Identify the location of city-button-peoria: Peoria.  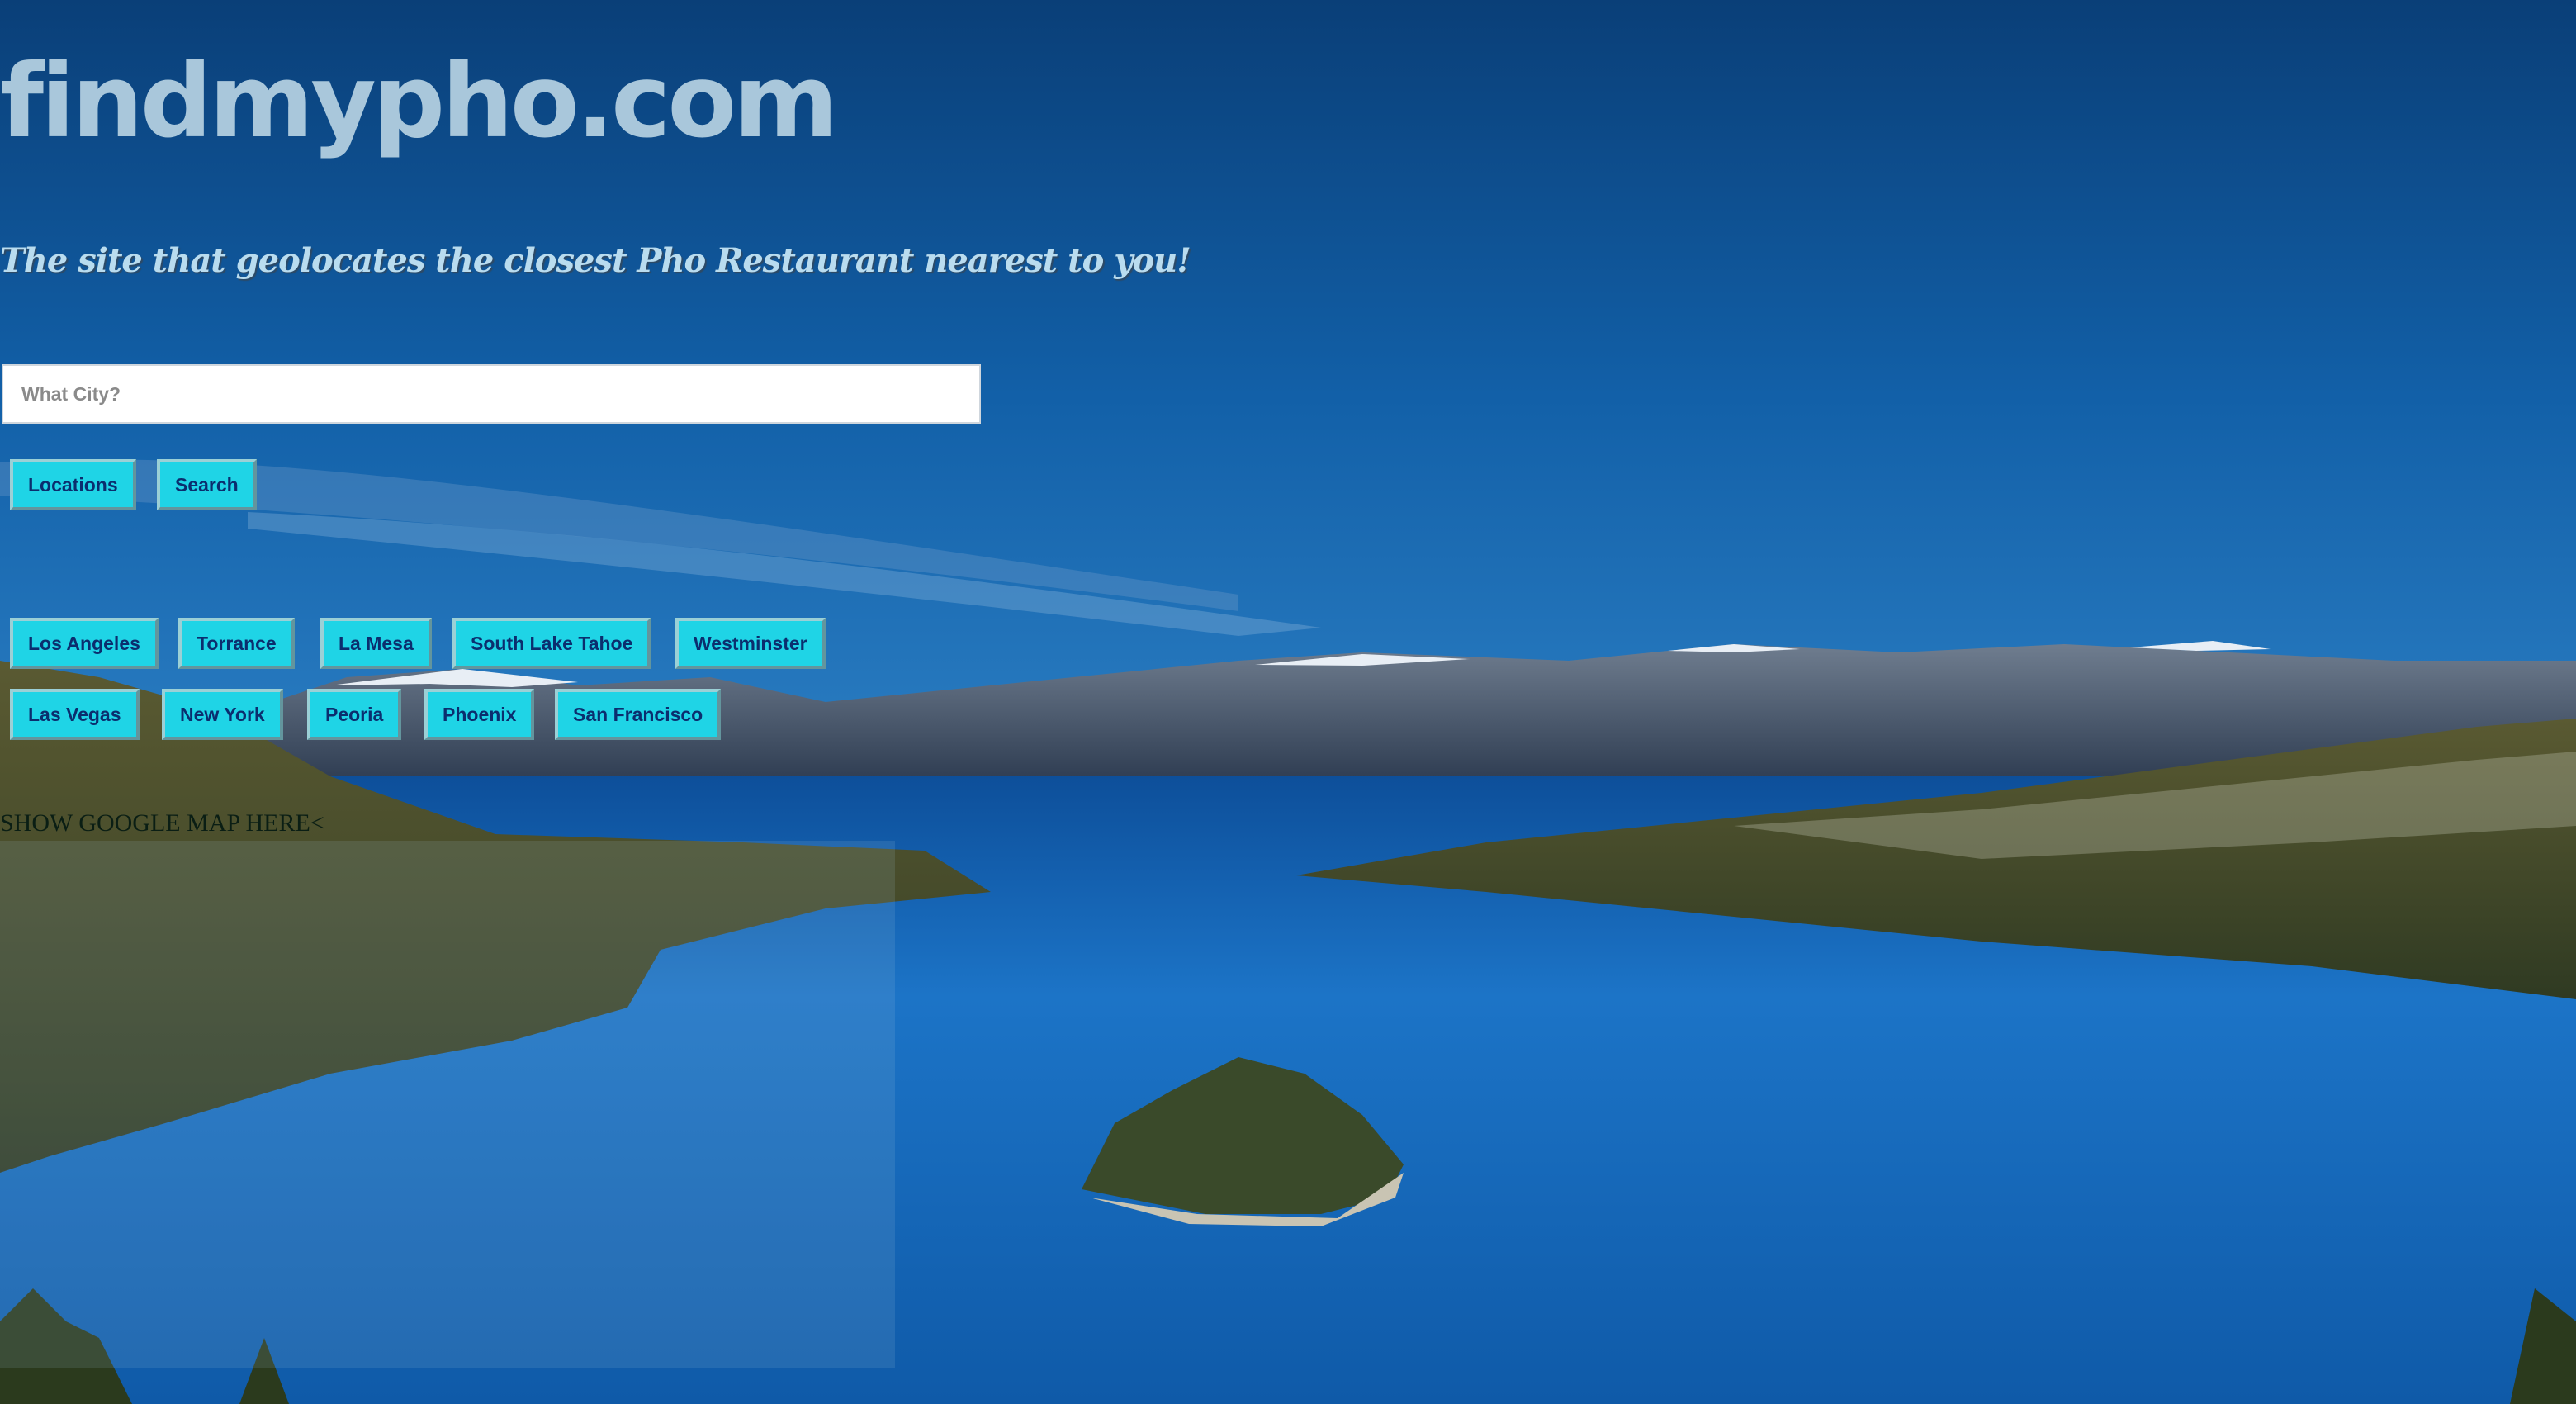
(354, 715).